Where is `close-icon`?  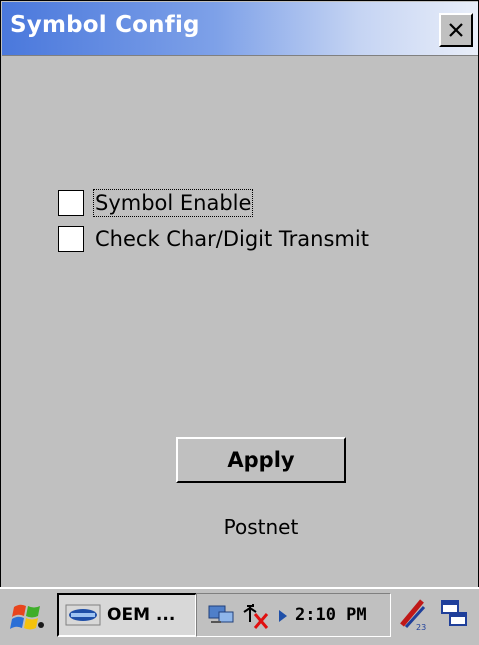
close-icon is located at coordinates (456, 30).